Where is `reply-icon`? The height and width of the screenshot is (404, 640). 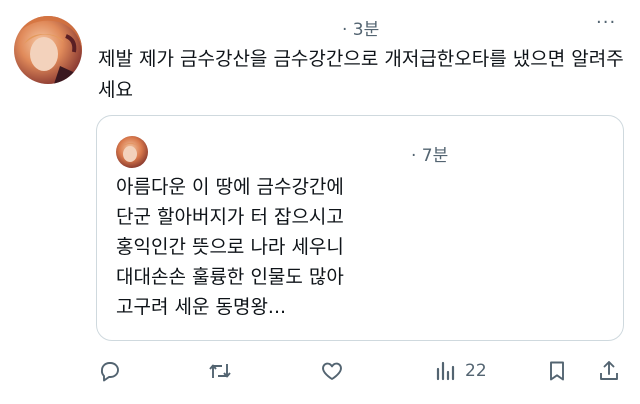 reply-icon is located at coordinates (110, 372).